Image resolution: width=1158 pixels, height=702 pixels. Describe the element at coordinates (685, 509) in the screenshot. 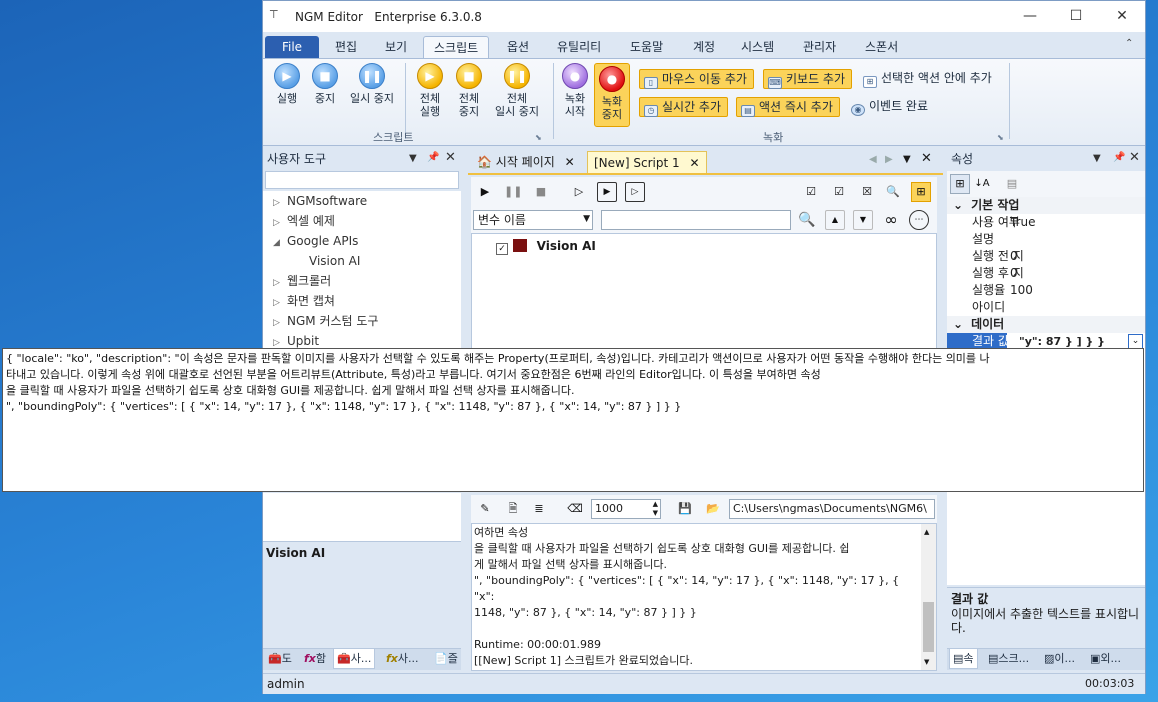

I see `save-icon: 💾` at that location.